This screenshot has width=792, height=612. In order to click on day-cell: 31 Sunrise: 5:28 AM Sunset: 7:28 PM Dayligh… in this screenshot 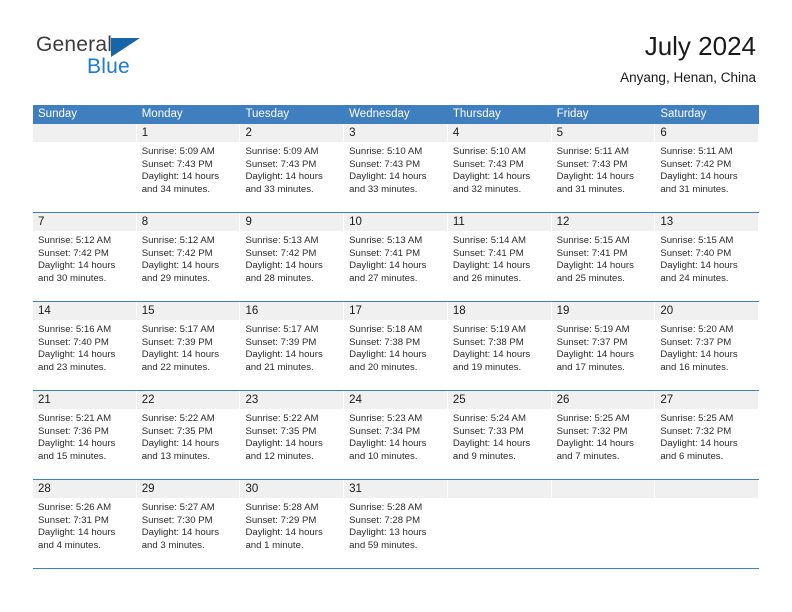, I will do `click(396, 524)`.